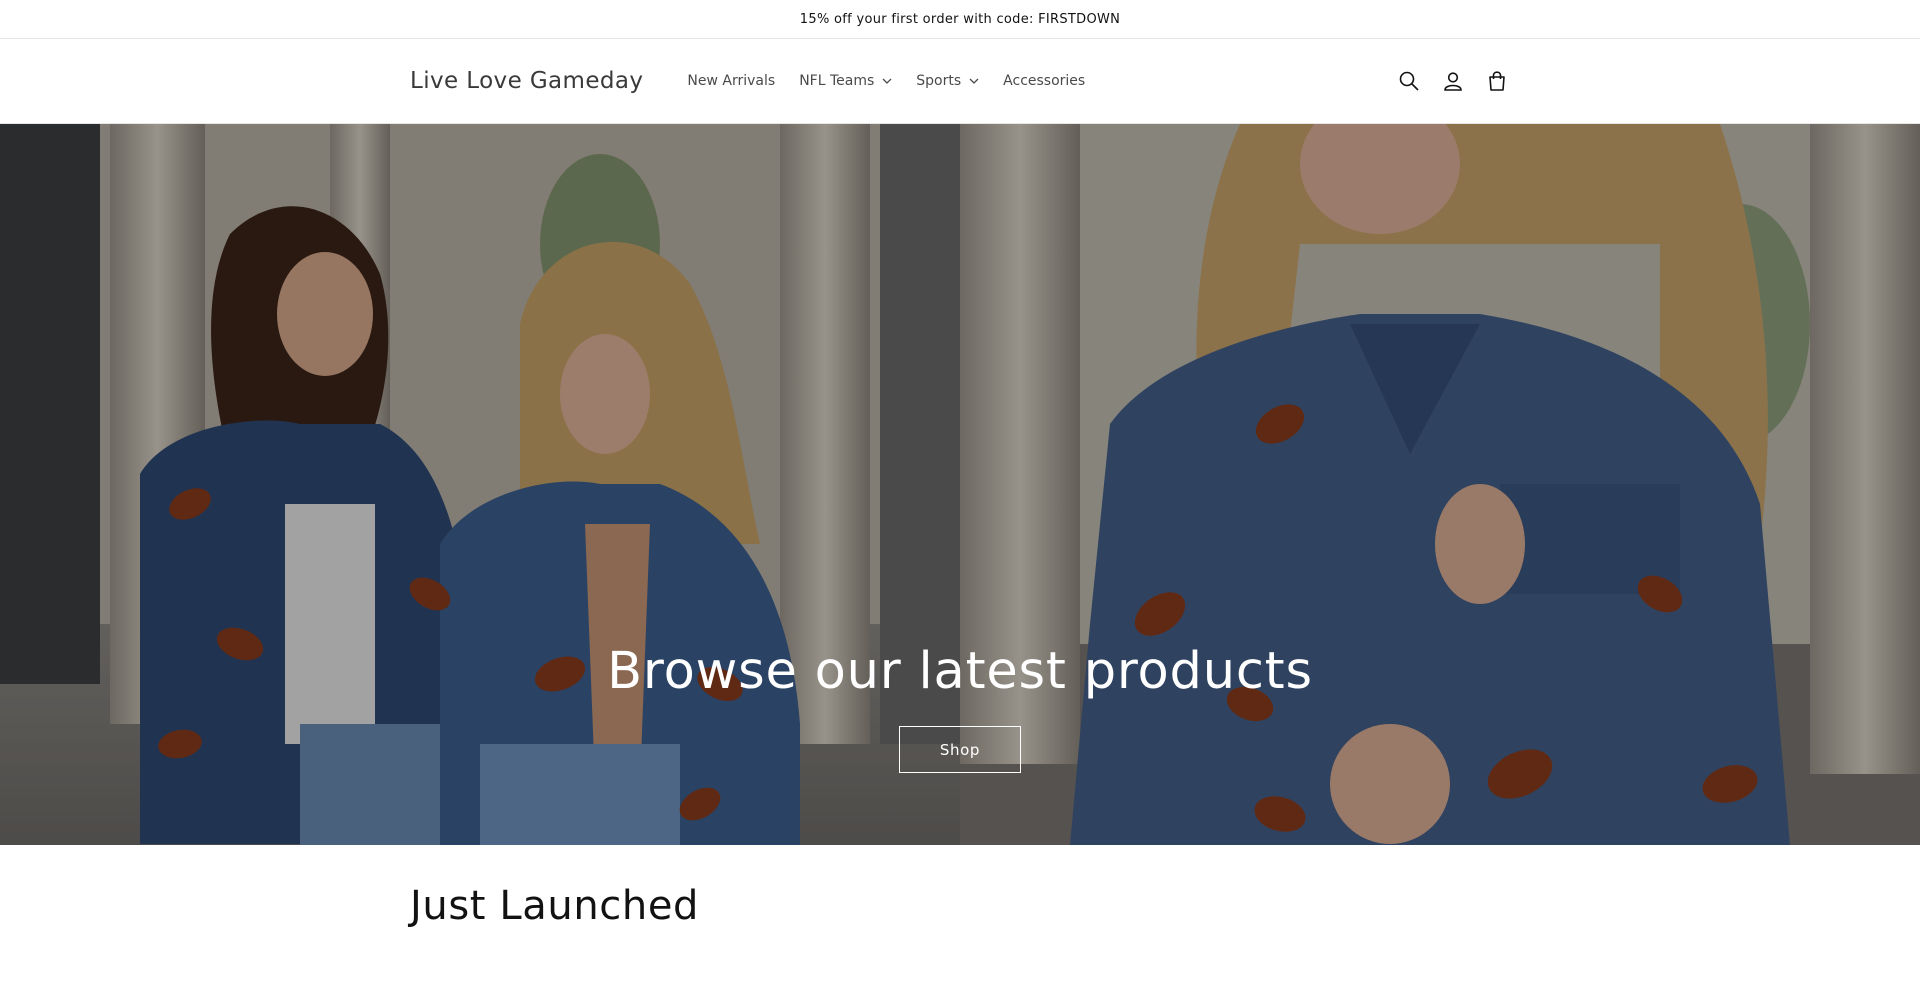 The width and height of the screenshot is (1920, 993). Describe the element at coordinates (555, 906) in the screenshot. I see `section-title: Just Launched` at that location.